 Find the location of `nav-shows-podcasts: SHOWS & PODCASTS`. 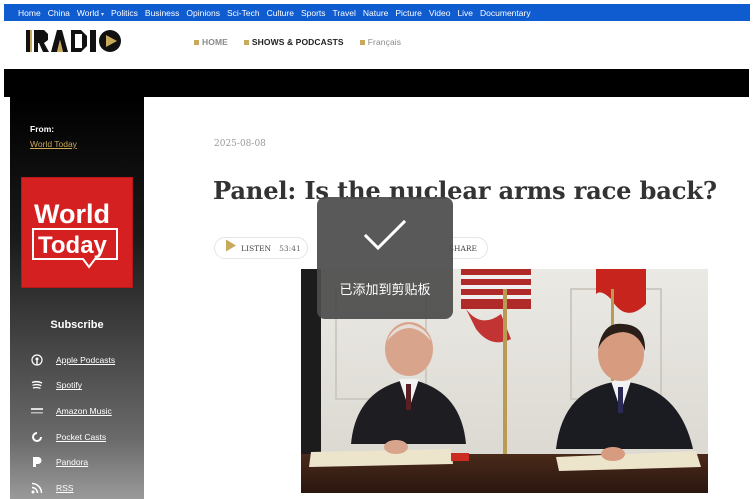

nav-shows-podcasts: SHOWS & PODCASTS is located at coordinates (293, 42).